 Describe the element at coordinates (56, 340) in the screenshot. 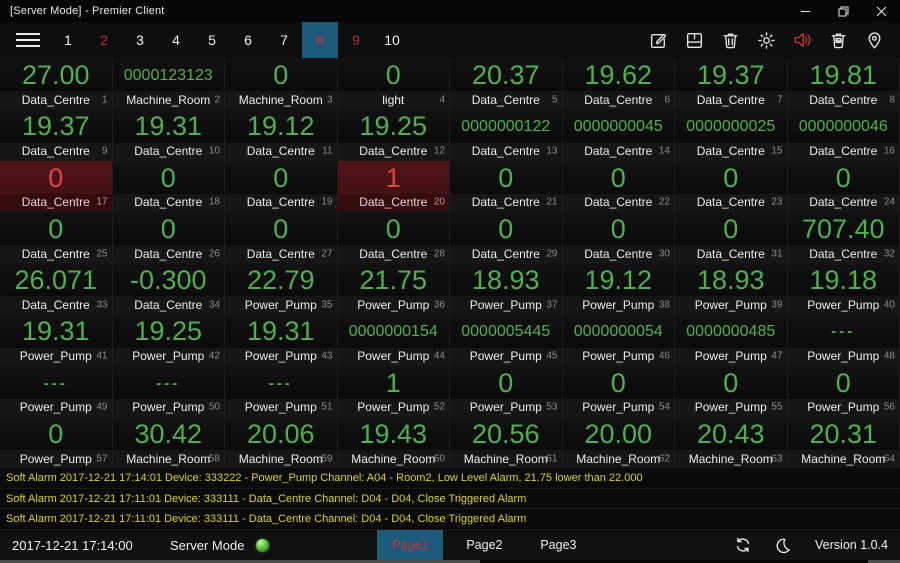

I see `channel-cell: 19.31 Power_Pump 41` at that location.